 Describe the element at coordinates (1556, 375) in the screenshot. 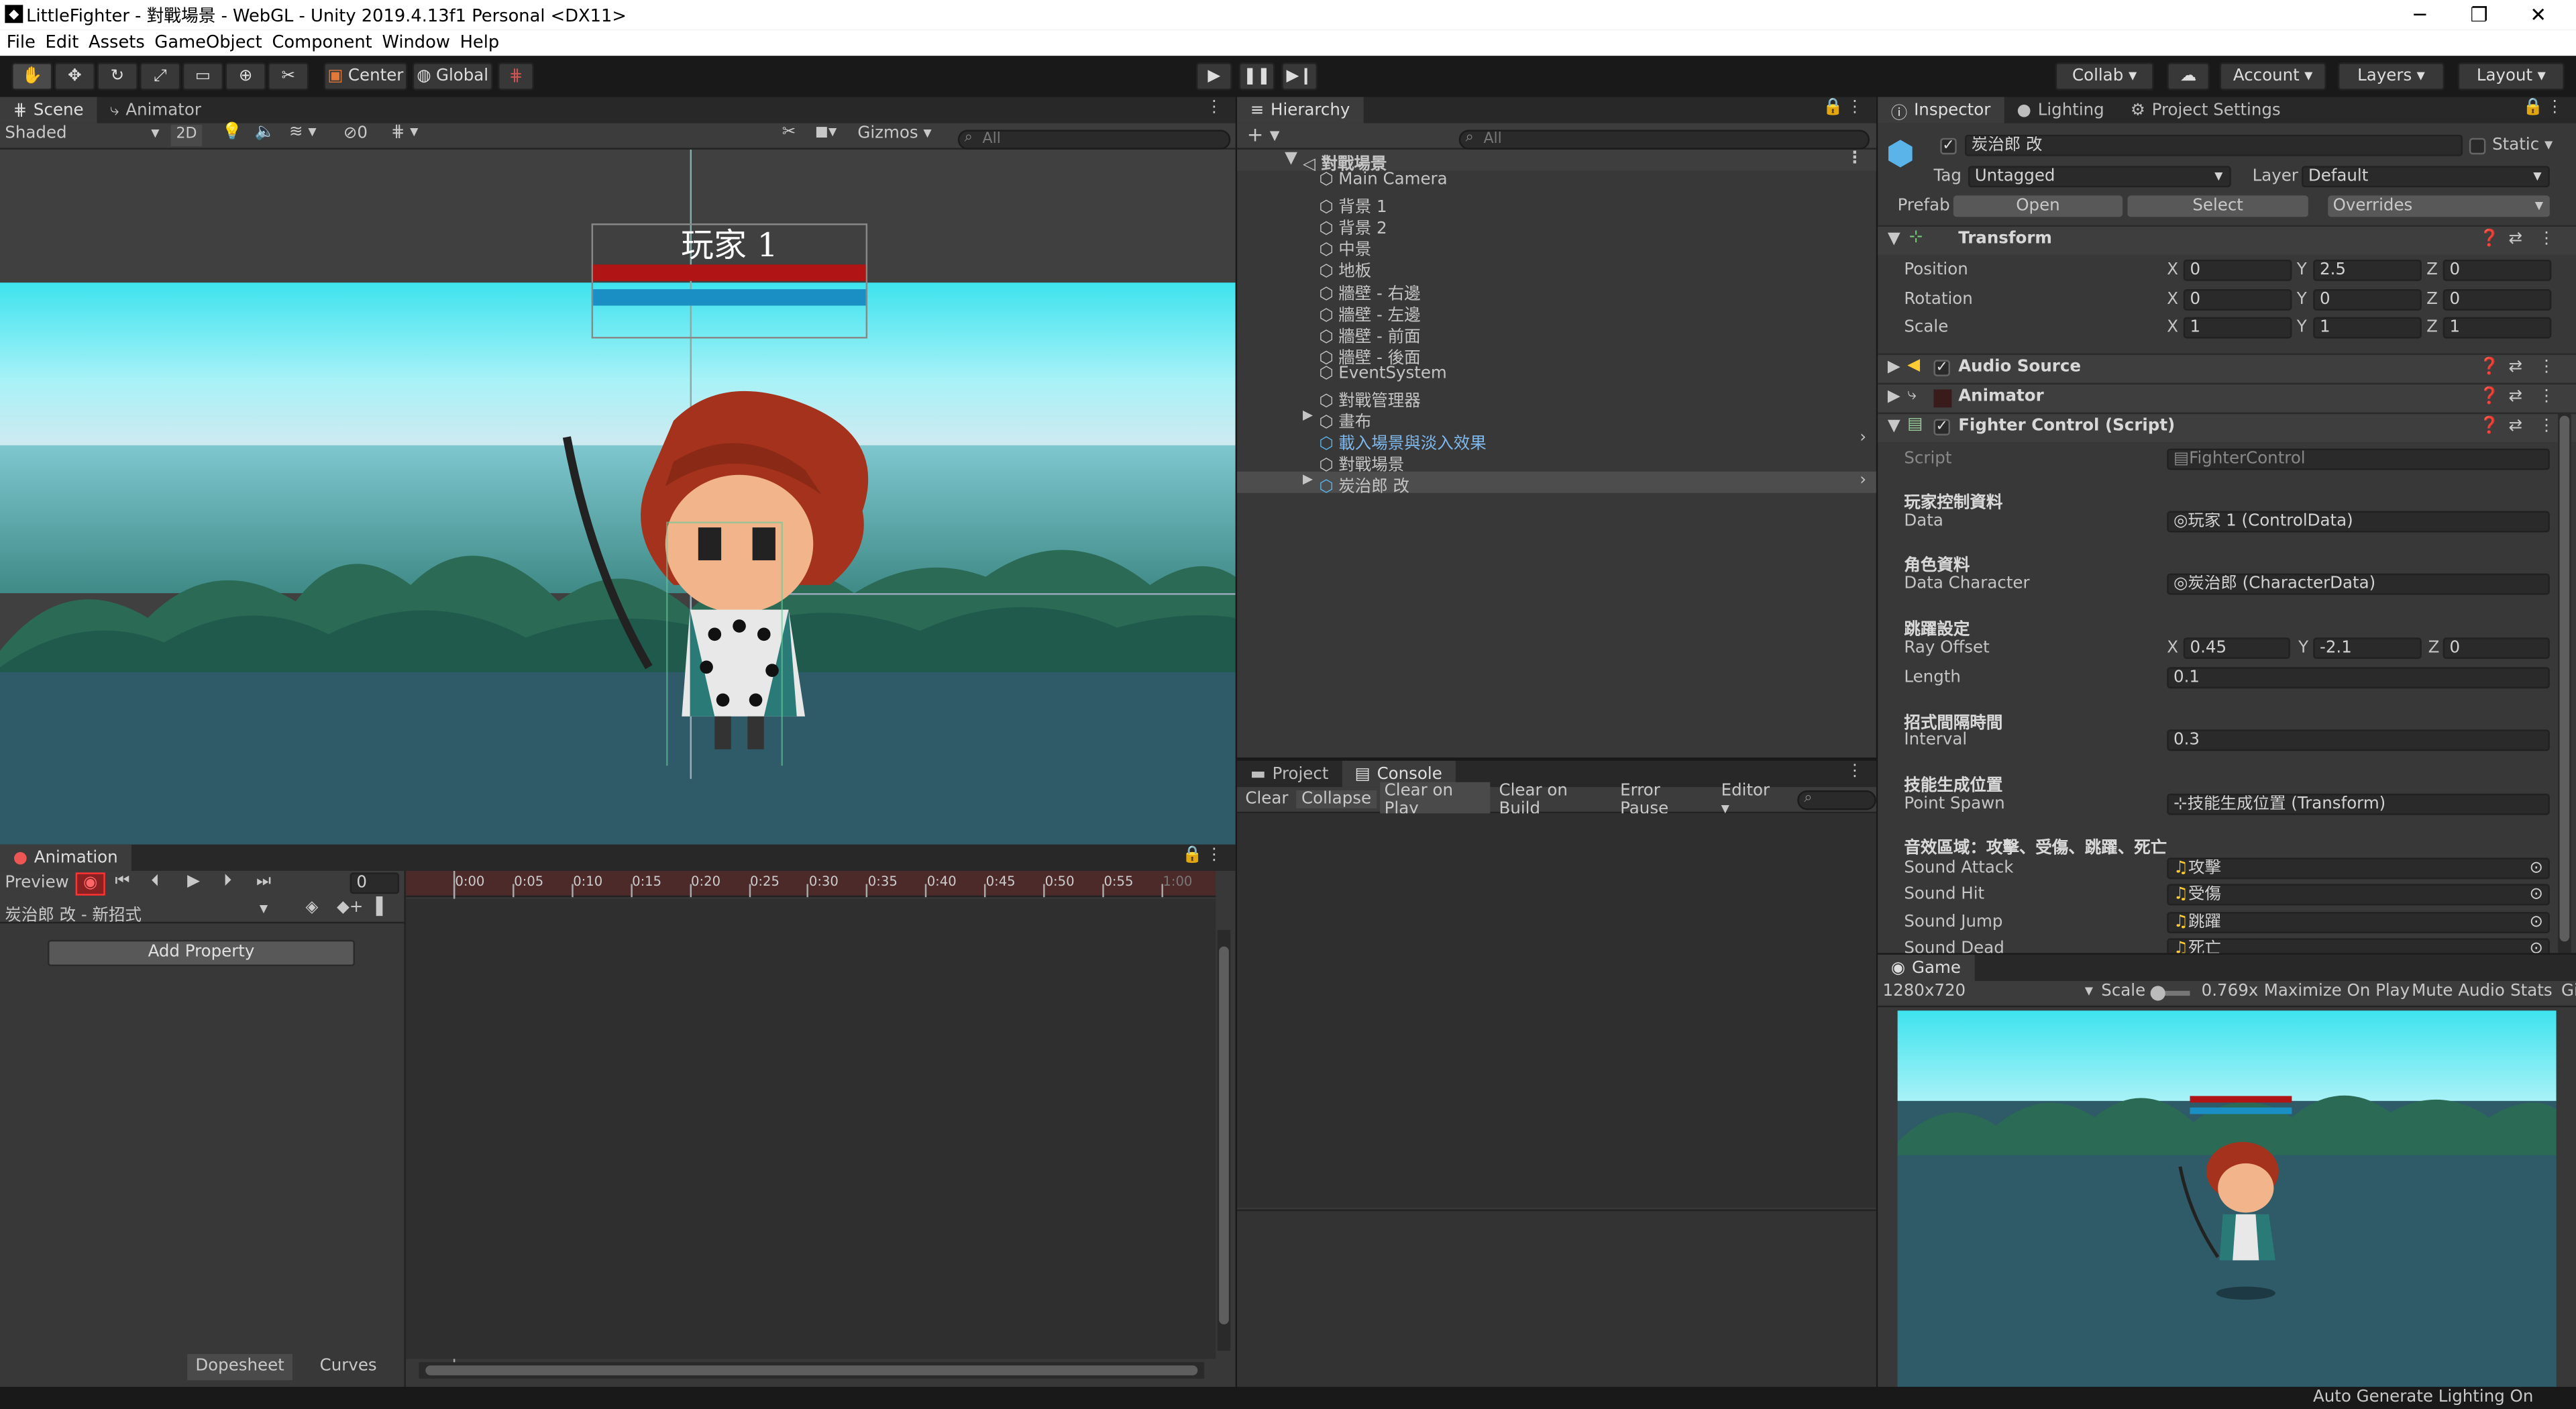

I see `hierarchy-item: ⬡ EventSystem` at that location.